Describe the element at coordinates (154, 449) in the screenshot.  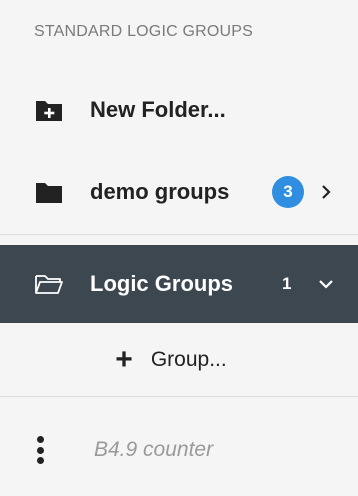
I see `logic-item-label: B4.9 counter` at that location.